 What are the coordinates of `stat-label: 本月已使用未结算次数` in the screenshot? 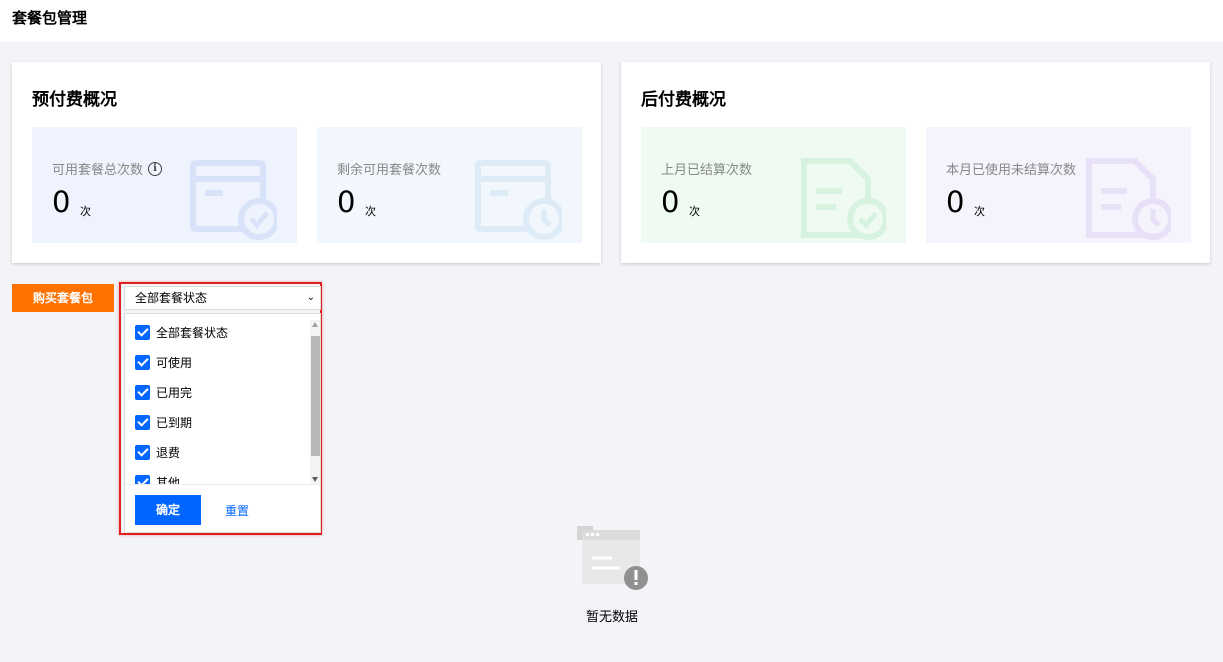 It's located at (1011, 170).